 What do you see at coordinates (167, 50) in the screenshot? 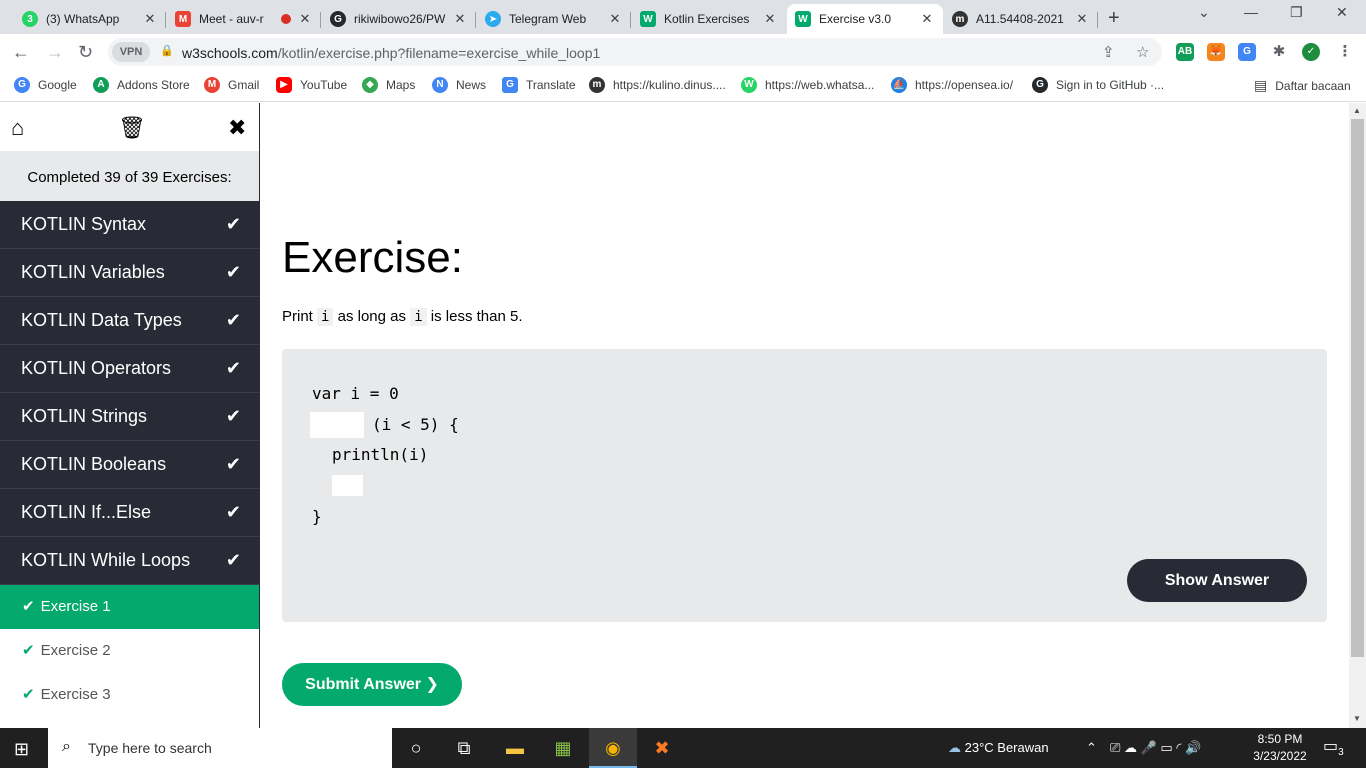
I see `lock-icon: 🔒` at bounding box center [167, 50].